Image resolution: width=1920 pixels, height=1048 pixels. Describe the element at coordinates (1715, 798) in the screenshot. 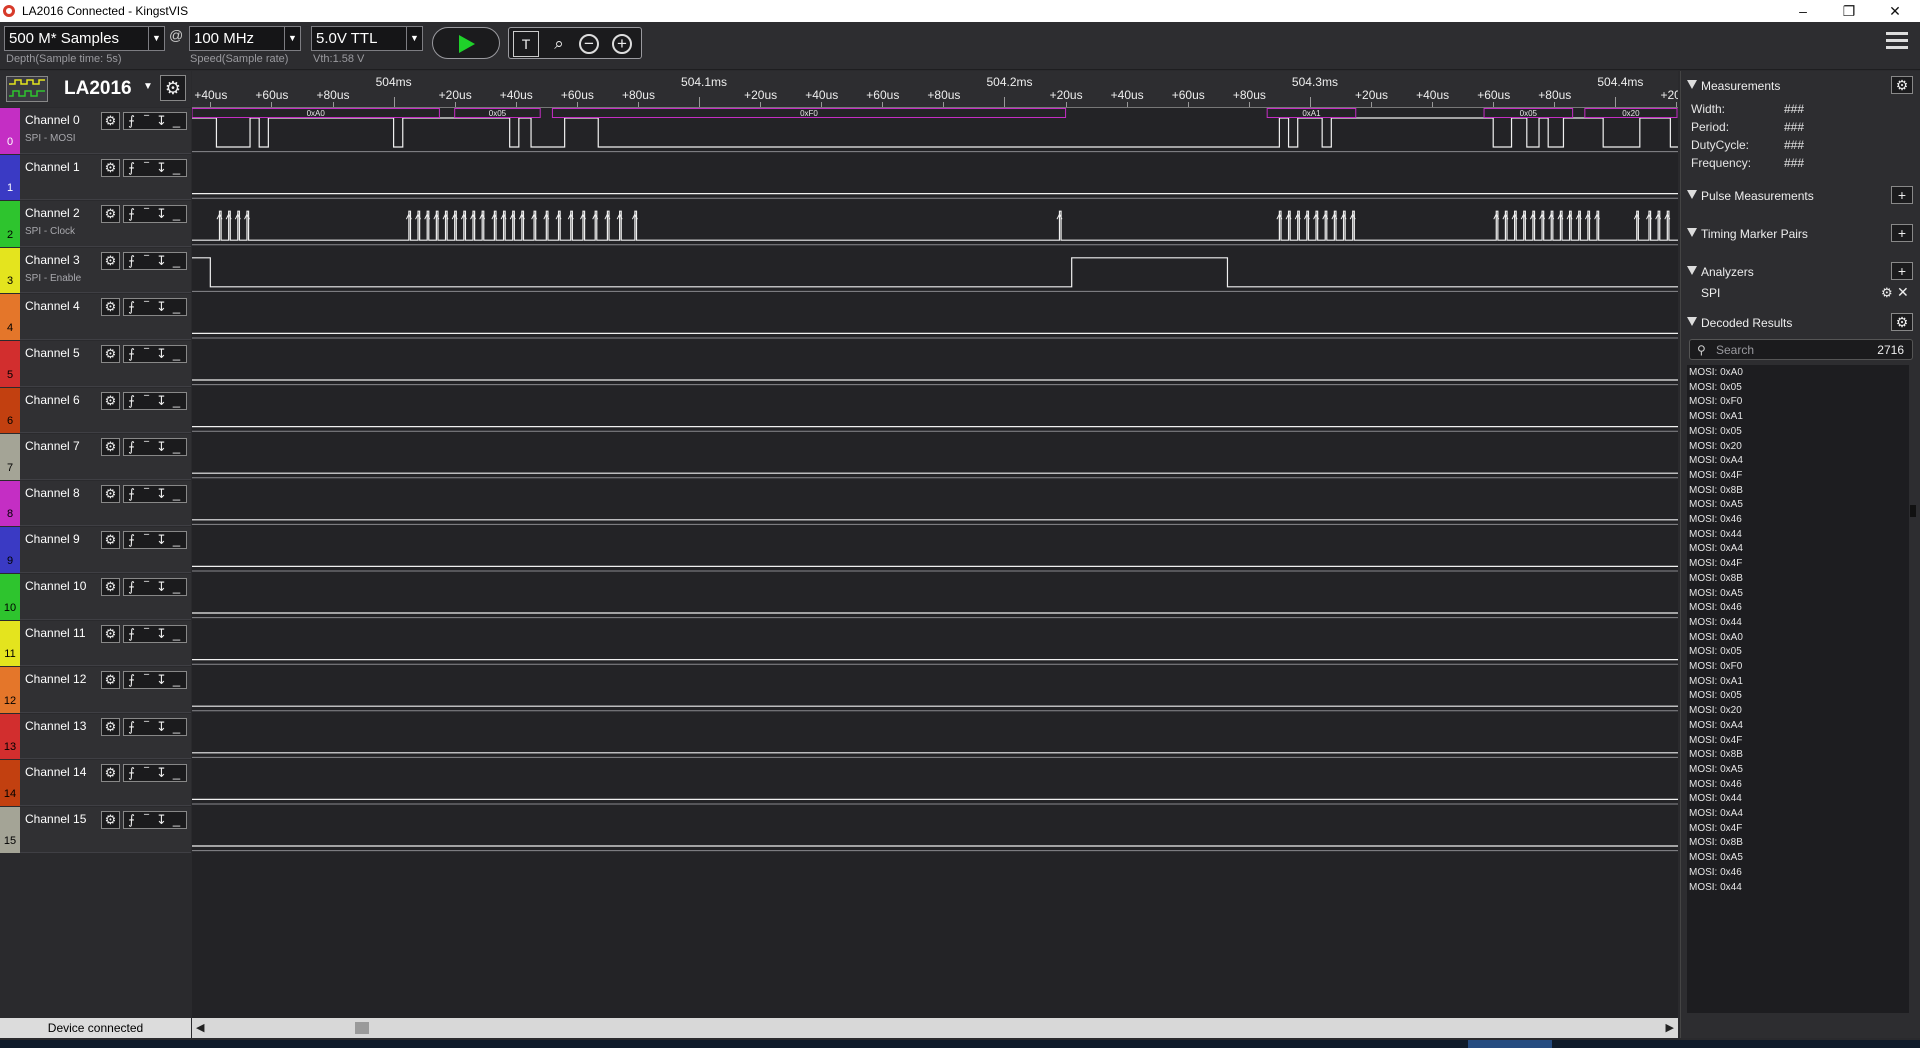

I see `decoded-result-item: MOSI: 0x44` at that location.